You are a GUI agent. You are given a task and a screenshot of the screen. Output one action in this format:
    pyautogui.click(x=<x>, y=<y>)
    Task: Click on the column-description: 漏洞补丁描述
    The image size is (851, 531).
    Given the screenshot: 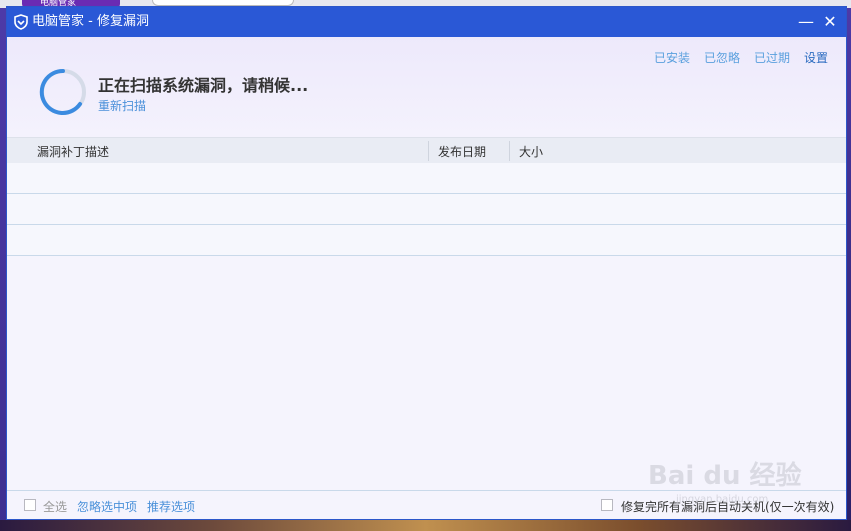 What is the action you would take?
    pyautogui.click(x=73, y=151)
    